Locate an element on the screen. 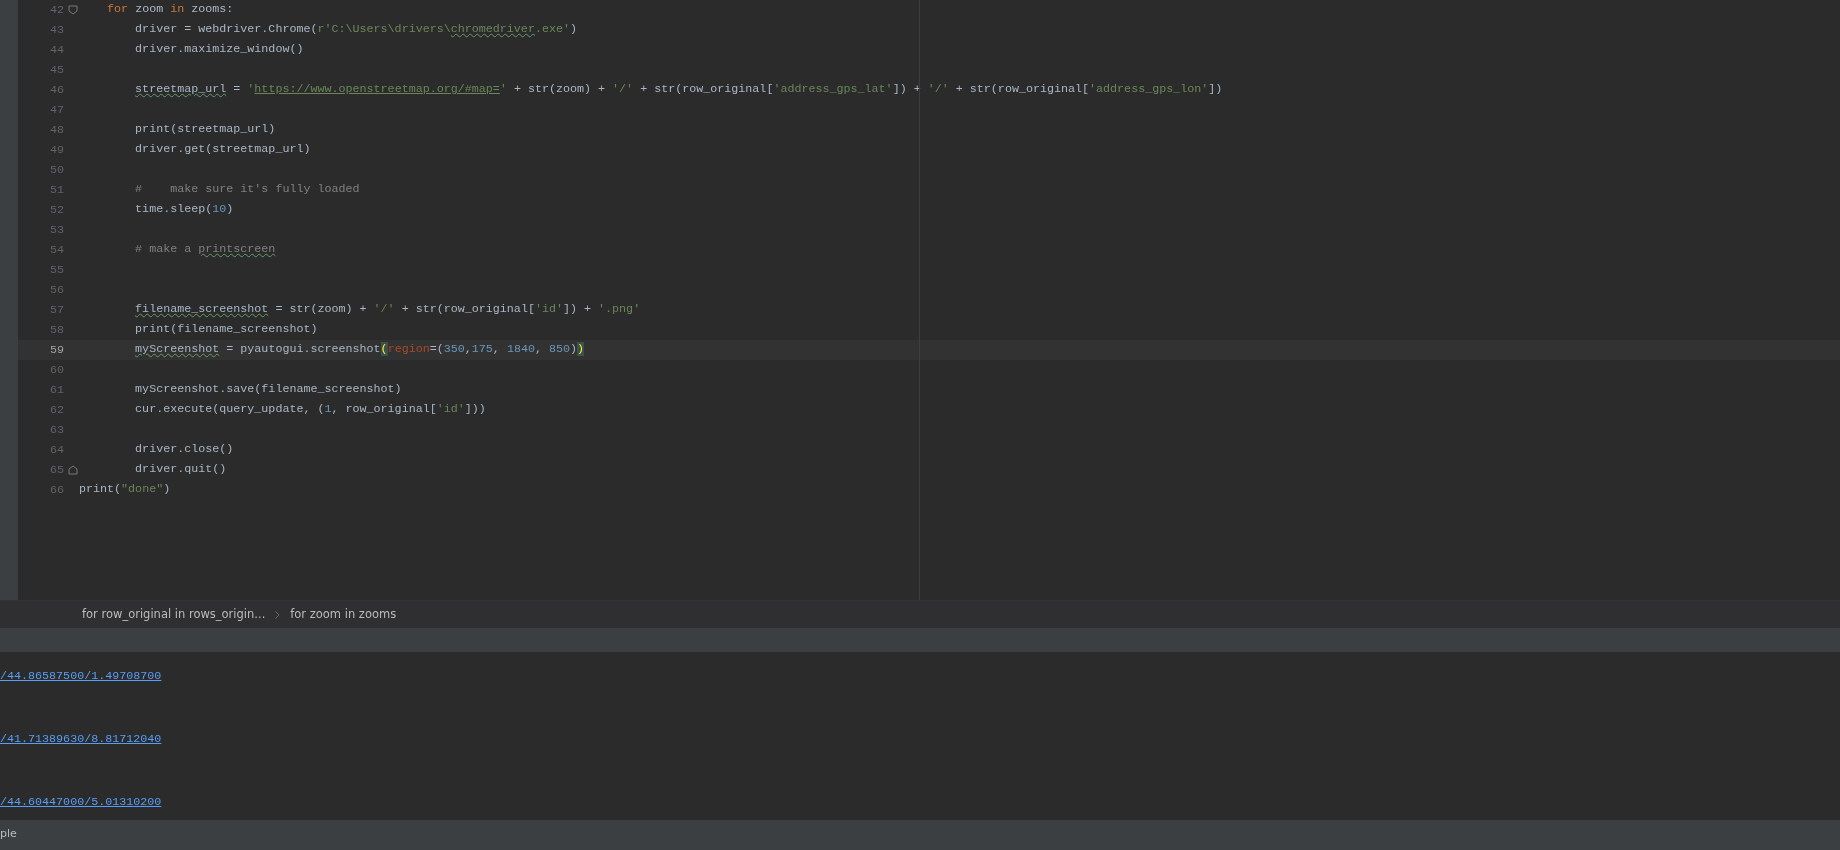 This screenshot has width=1840, height=850. code-line: print(streetmap_url) is located at coordinates (205, 130).